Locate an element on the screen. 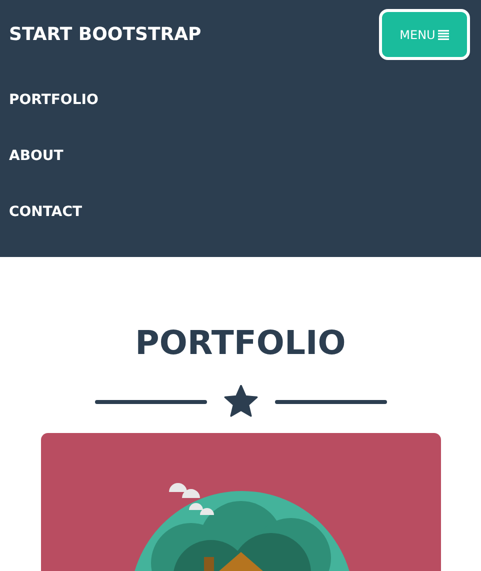 The image size is (481, 571). nav-link: ABOUT is located at coordinates (36, 156).